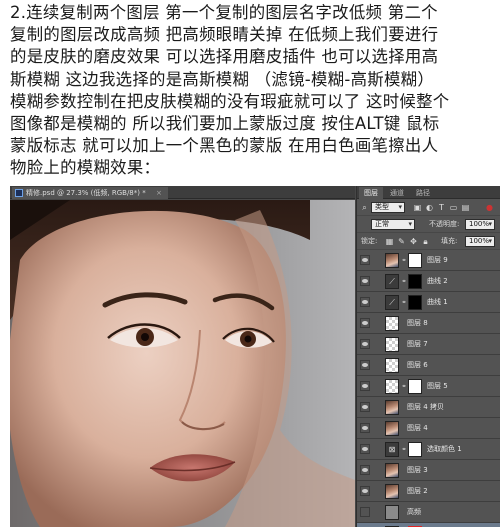 This screenshot has width=500, height=527. I want to click on pixel-filter-icon: ▣, so click(417, 207).